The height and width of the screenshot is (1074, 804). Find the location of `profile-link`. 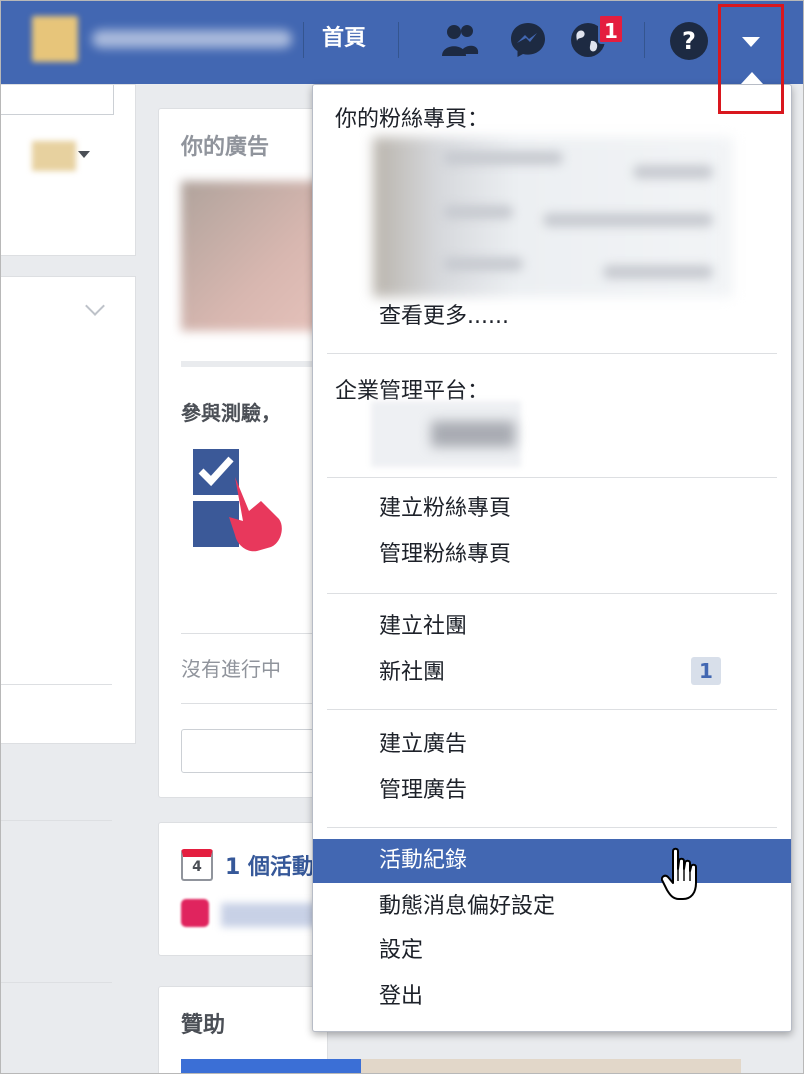

profile-link is located at coordinates (162, 39).